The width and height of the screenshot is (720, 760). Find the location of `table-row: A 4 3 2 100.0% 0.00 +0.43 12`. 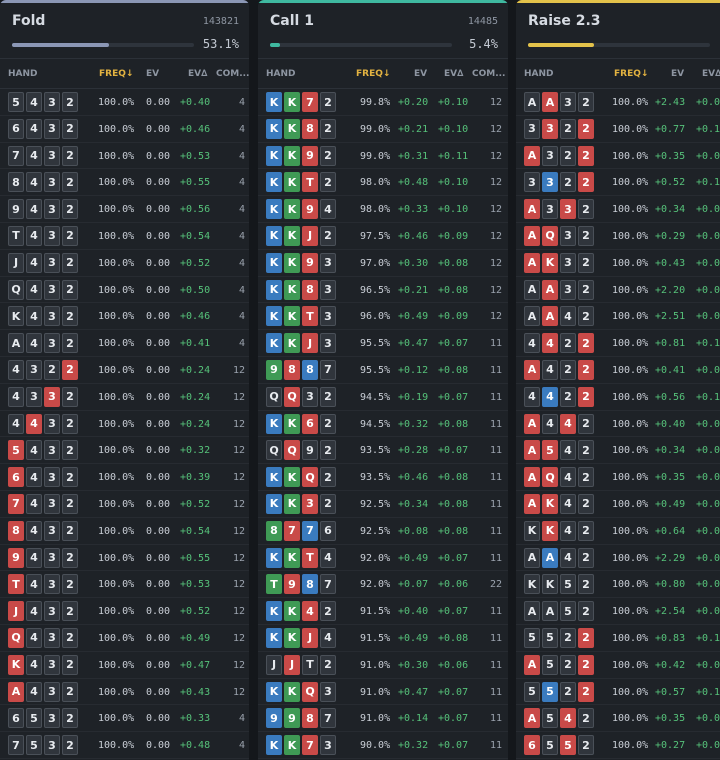

table-row: A 4 3 2 100.0% 0.00 +0.43 12 is located at coordinates (124, 692).